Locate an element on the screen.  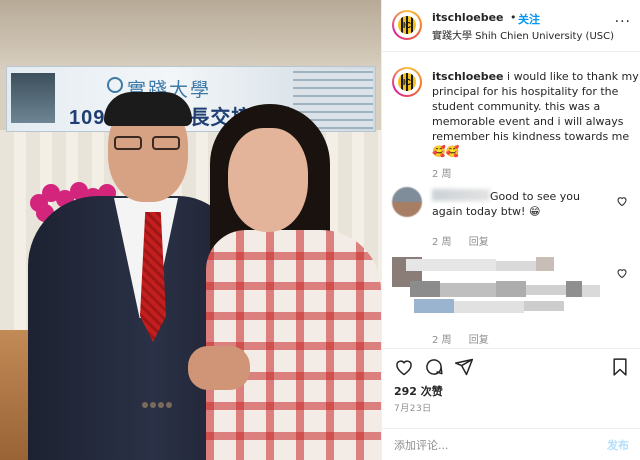
comment-body: Good to see you again today btw! is located at coordinates (506, 204).